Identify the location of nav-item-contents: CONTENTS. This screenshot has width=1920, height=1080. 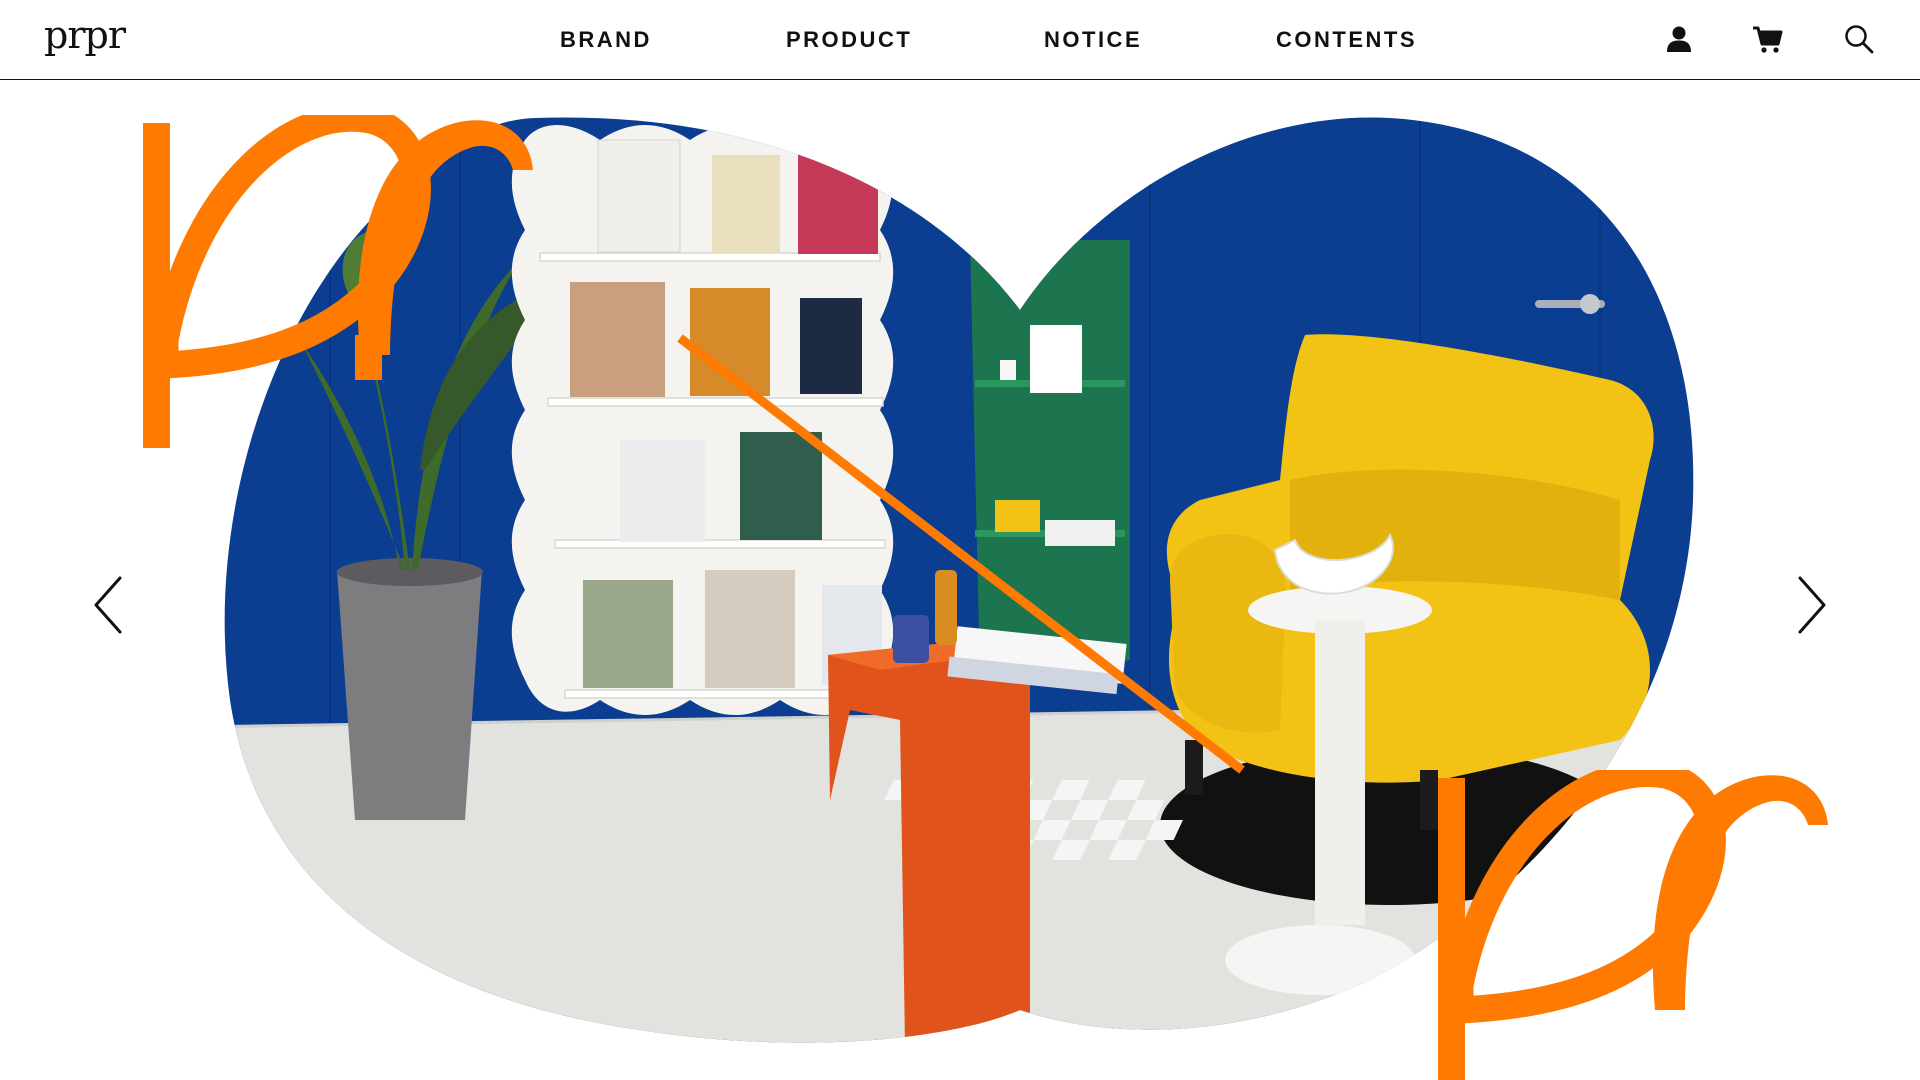
(1346, 40).